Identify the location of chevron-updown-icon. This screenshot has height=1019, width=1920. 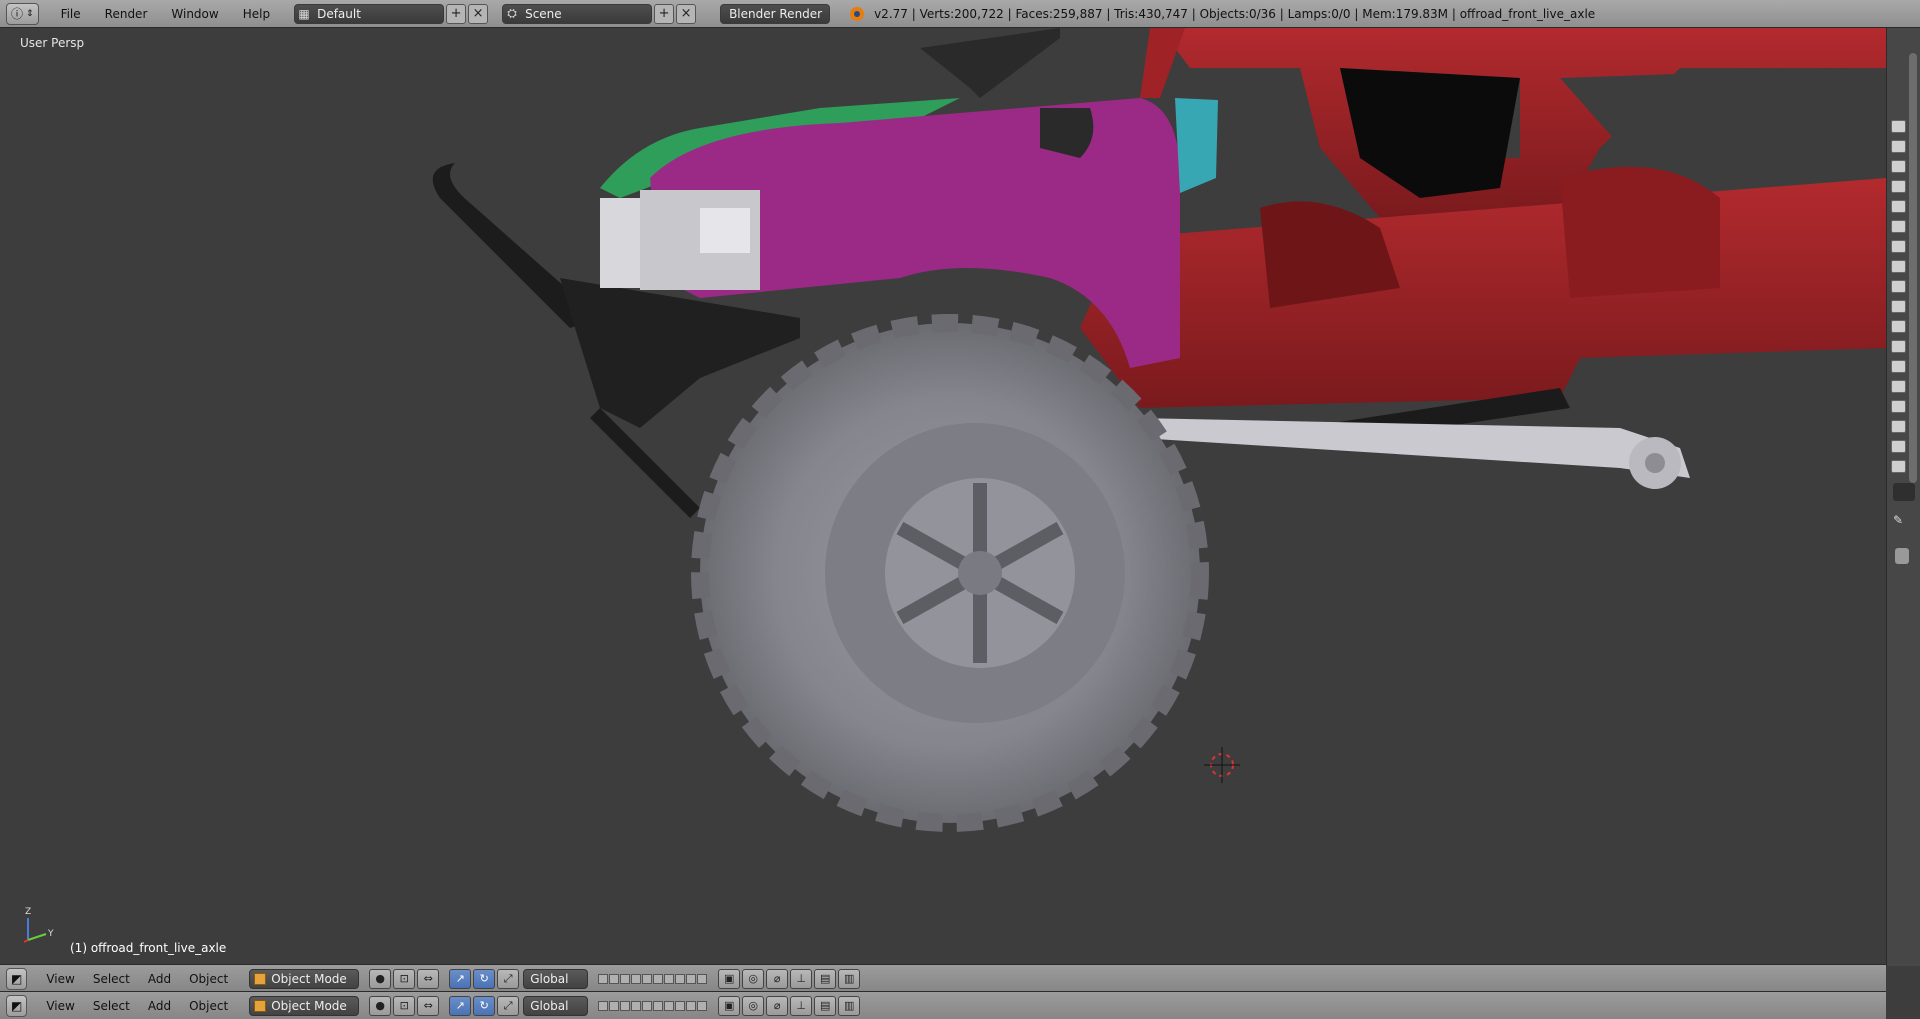
(1902, 556).